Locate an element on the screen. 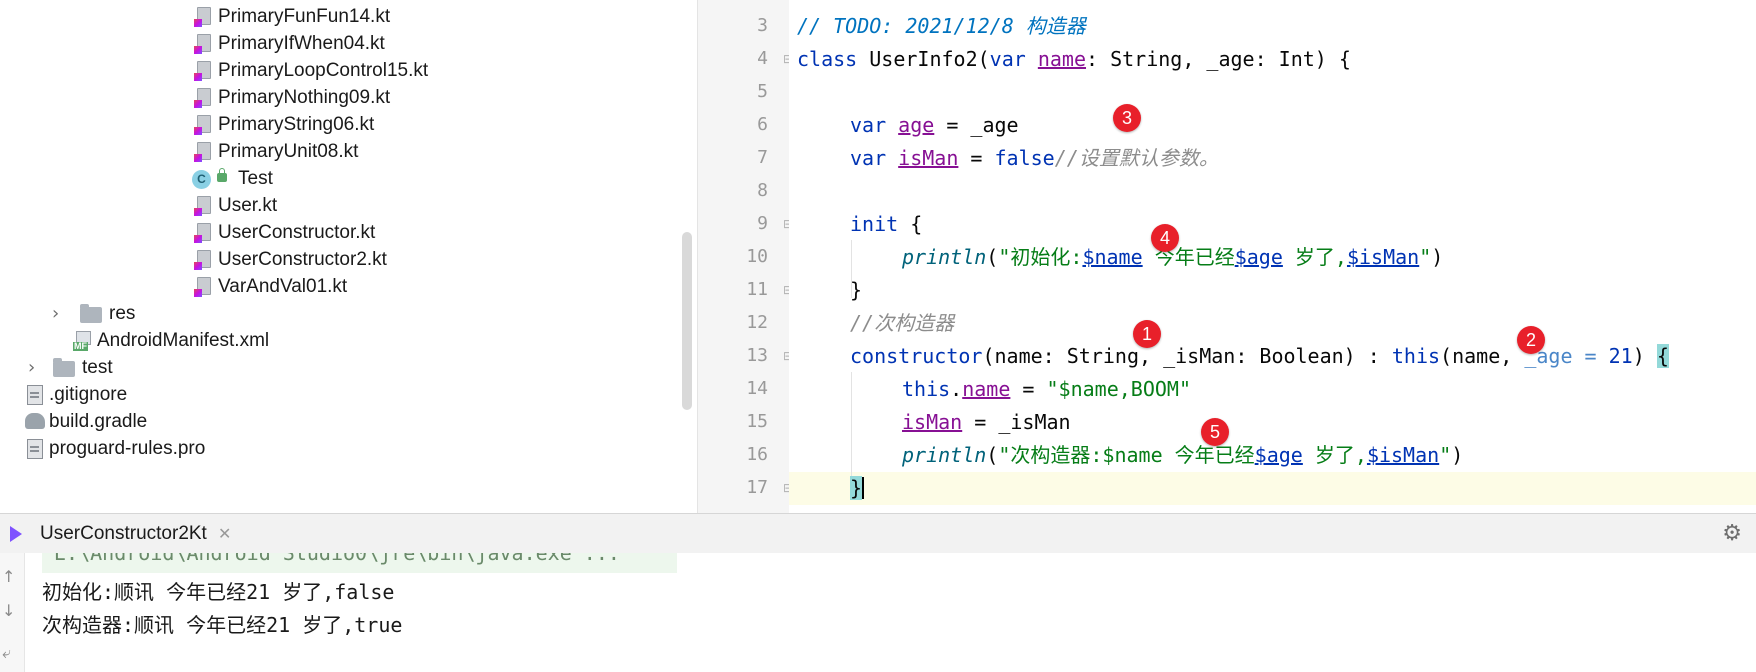 This screenshot has height=672, width=1756. line-number: 9 is located at coordinates (762, 223).